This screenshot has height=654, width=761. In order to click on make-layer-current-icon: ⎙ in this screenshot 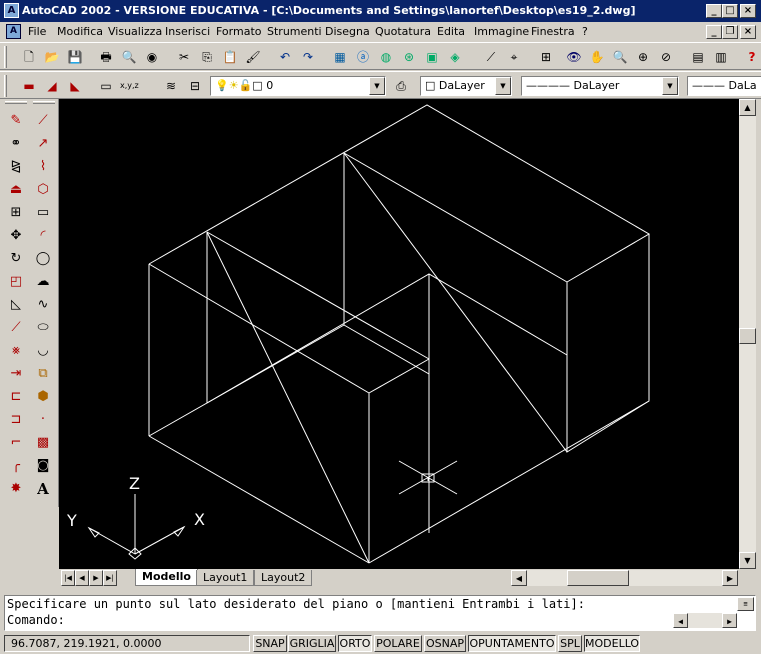, I will do `click(401, 86)`.